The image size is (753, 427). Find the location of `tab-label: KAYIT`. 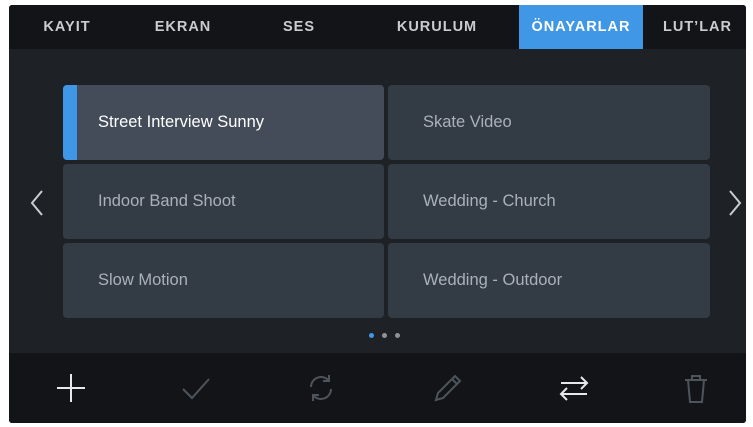

tab-label: KAYIT is located at coordinates (67, 27).